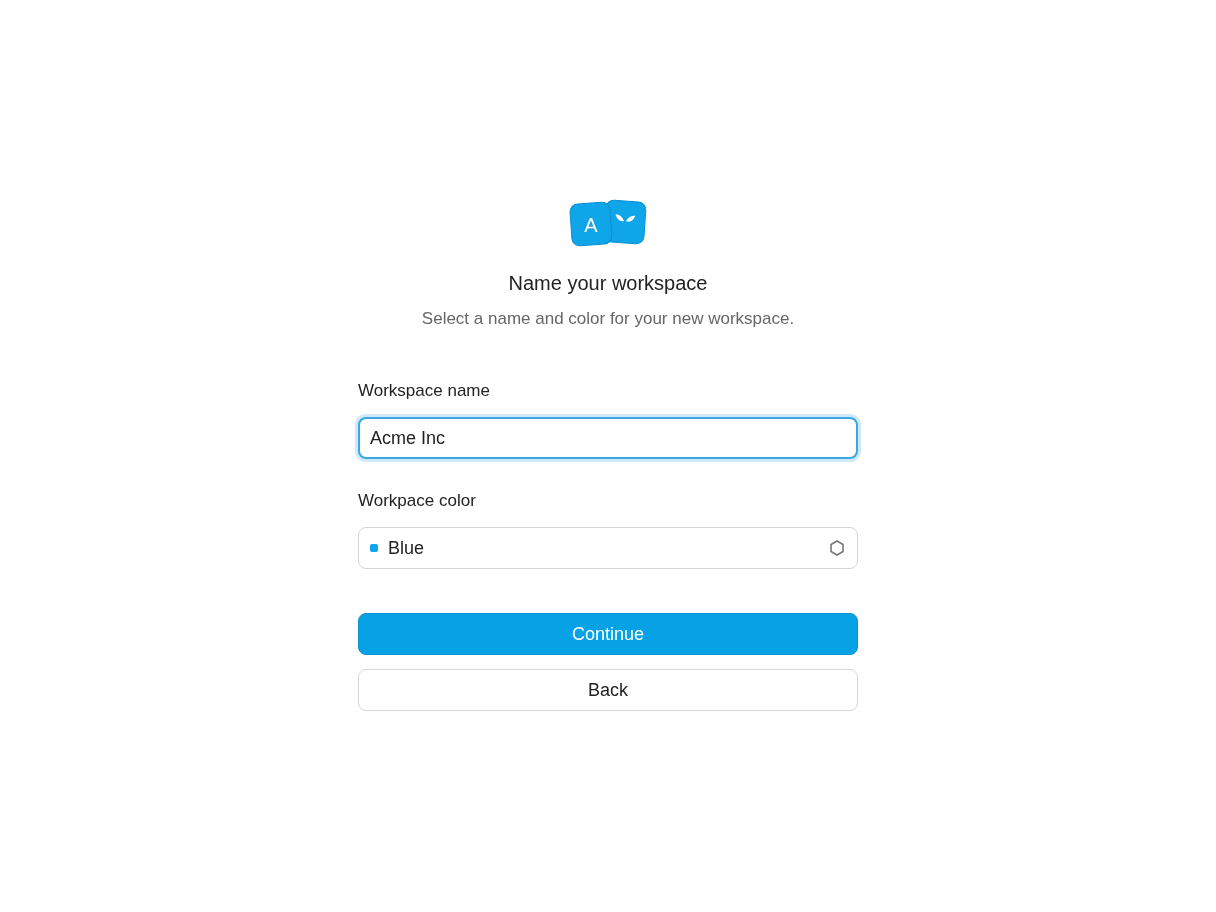 The image size is (1216, 912). What do you see at coordinates (625, 218) in the screenshot?
I see `leaf-icon` at bounding box center [625, 218].